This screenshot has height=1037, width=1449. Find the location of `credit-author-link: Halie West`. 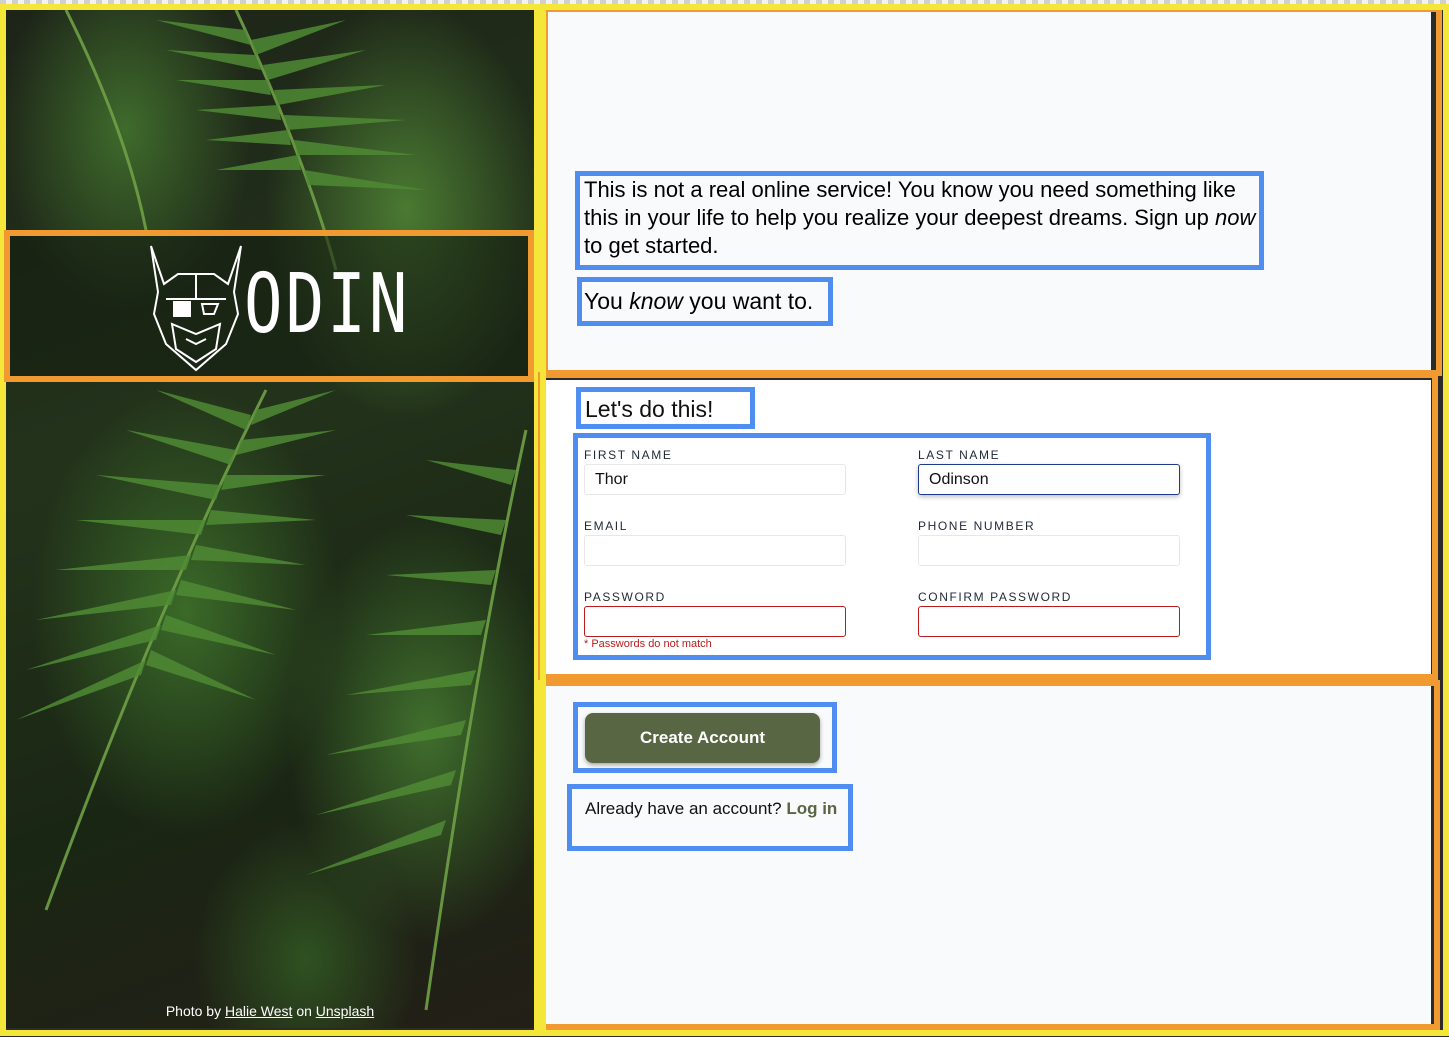

credit-author-link: Halie West is located at coordinates (258, 1011).